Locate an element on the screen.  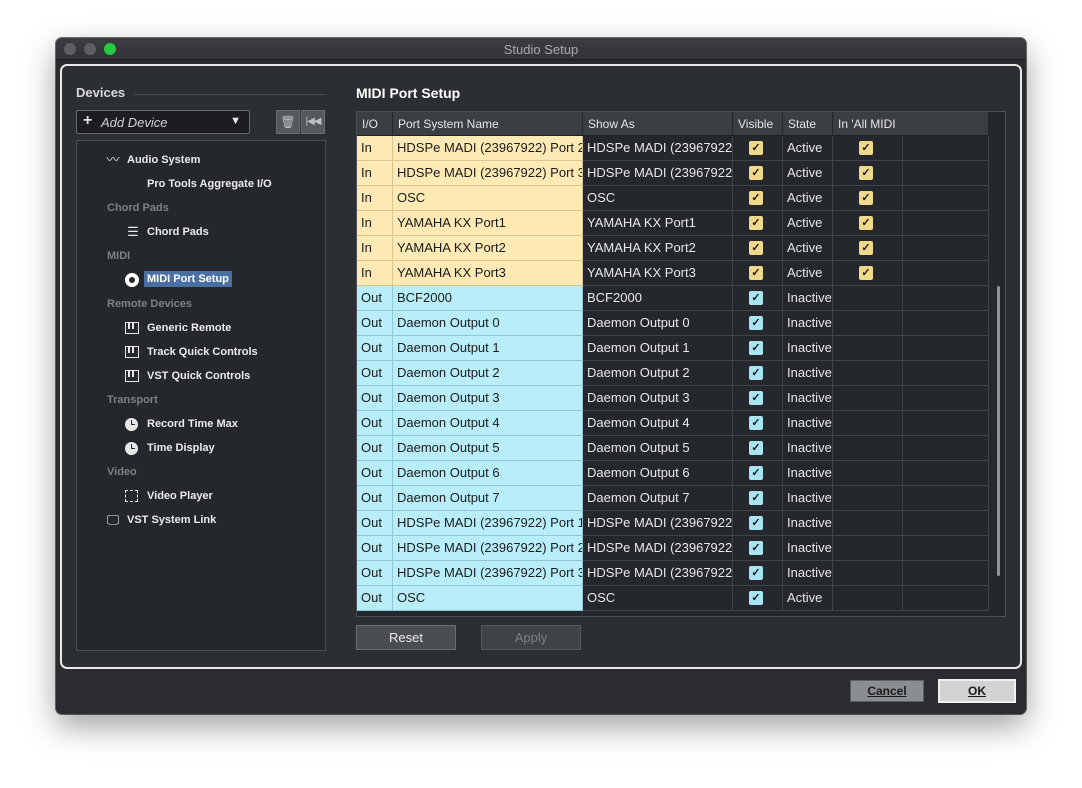
scrollbar-thumb is located at coordinates (998, 431).